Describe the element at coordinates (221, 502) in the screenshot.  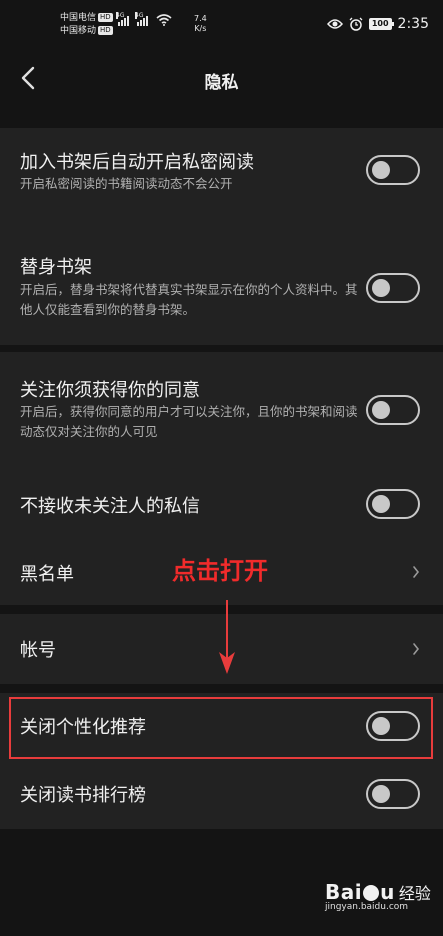
I see `setting-row-block-messages: 不接收未关注人的私信` at that location.